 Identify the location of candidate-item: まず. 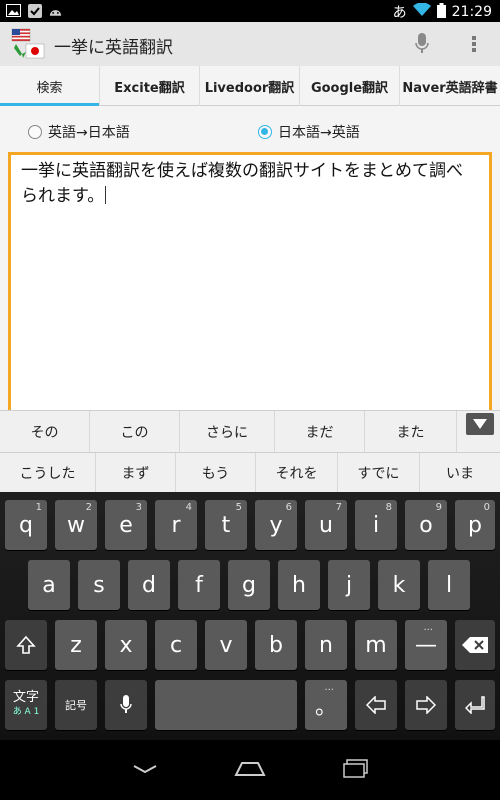
(136, 472).